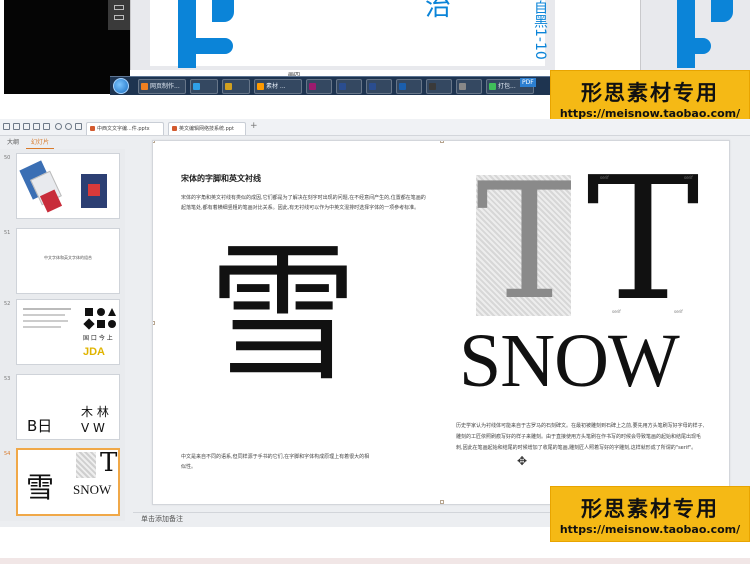  Describe the element at coordinates (68, 261) in the screenshot. I see `slide-thumbnail: 中文字体和英文字体的组合` at that location.